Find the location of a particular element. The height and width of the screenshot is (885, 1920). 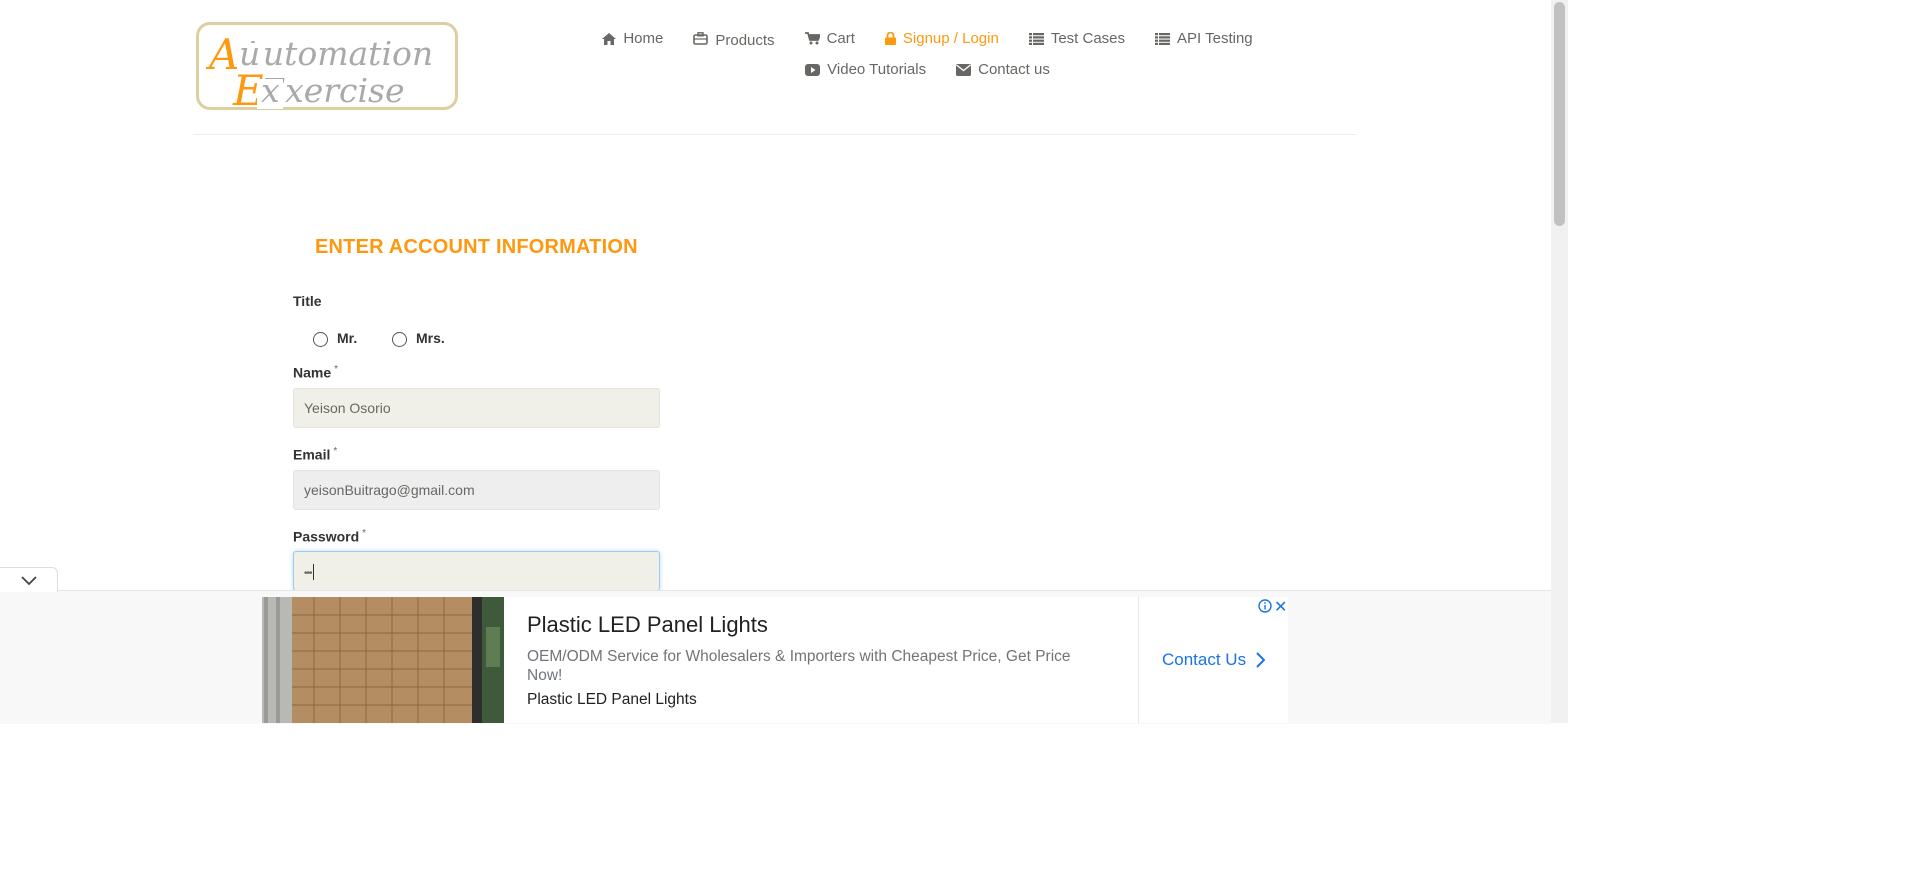

radio-mrs-option: Mrs. is located at coordinates (418, 337).